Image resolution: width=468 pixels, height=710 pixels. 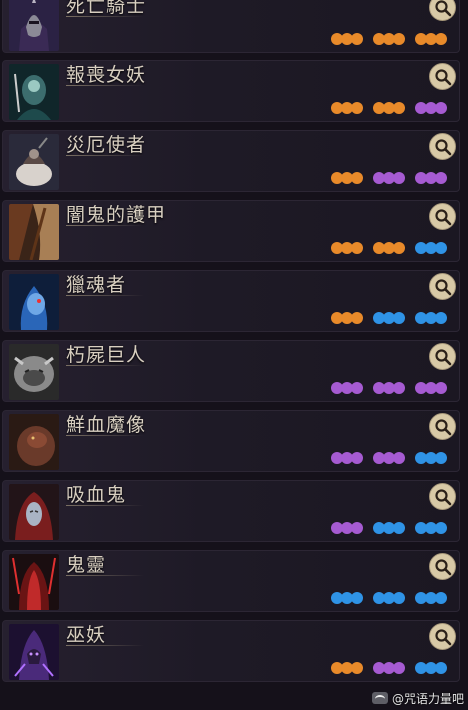 I want to click on lich-portrait, so click(x=34, y=652).